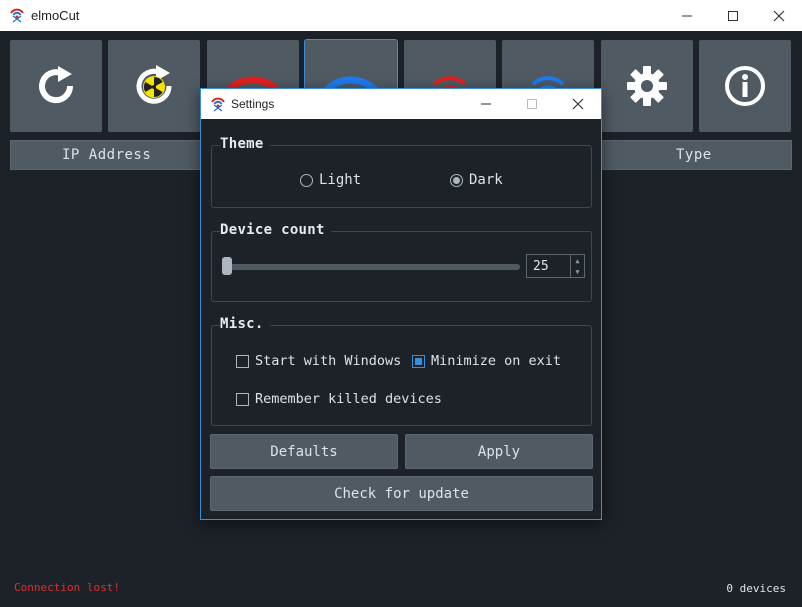 The width and height of the screenshot is (802, 607). What do you see at coordinates (456, 180) in the screenshot?
I see `radio-indicator-selected` at bounding box center [456, 180].